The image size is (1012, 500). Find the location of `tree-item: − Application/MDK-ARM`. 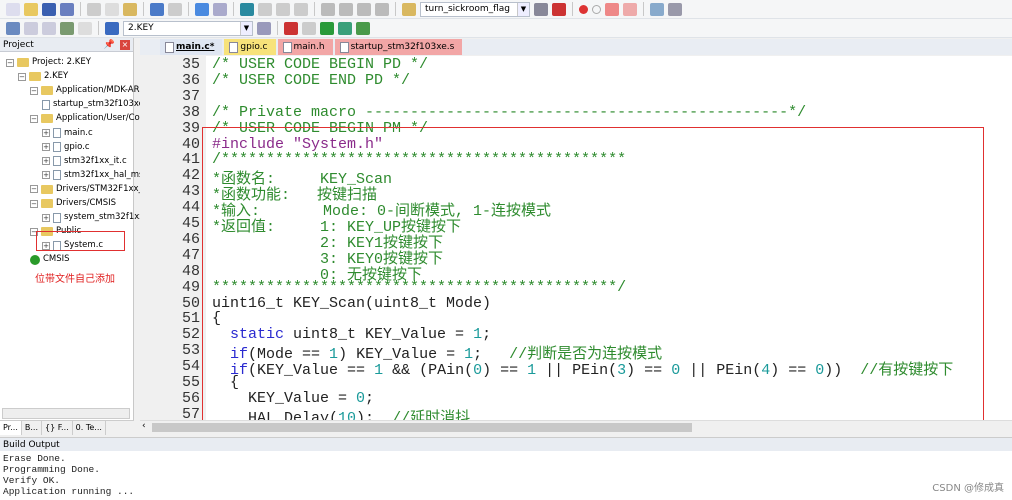

tree-item: − Application/MDK-ARM is located at coordinates (88, 90).